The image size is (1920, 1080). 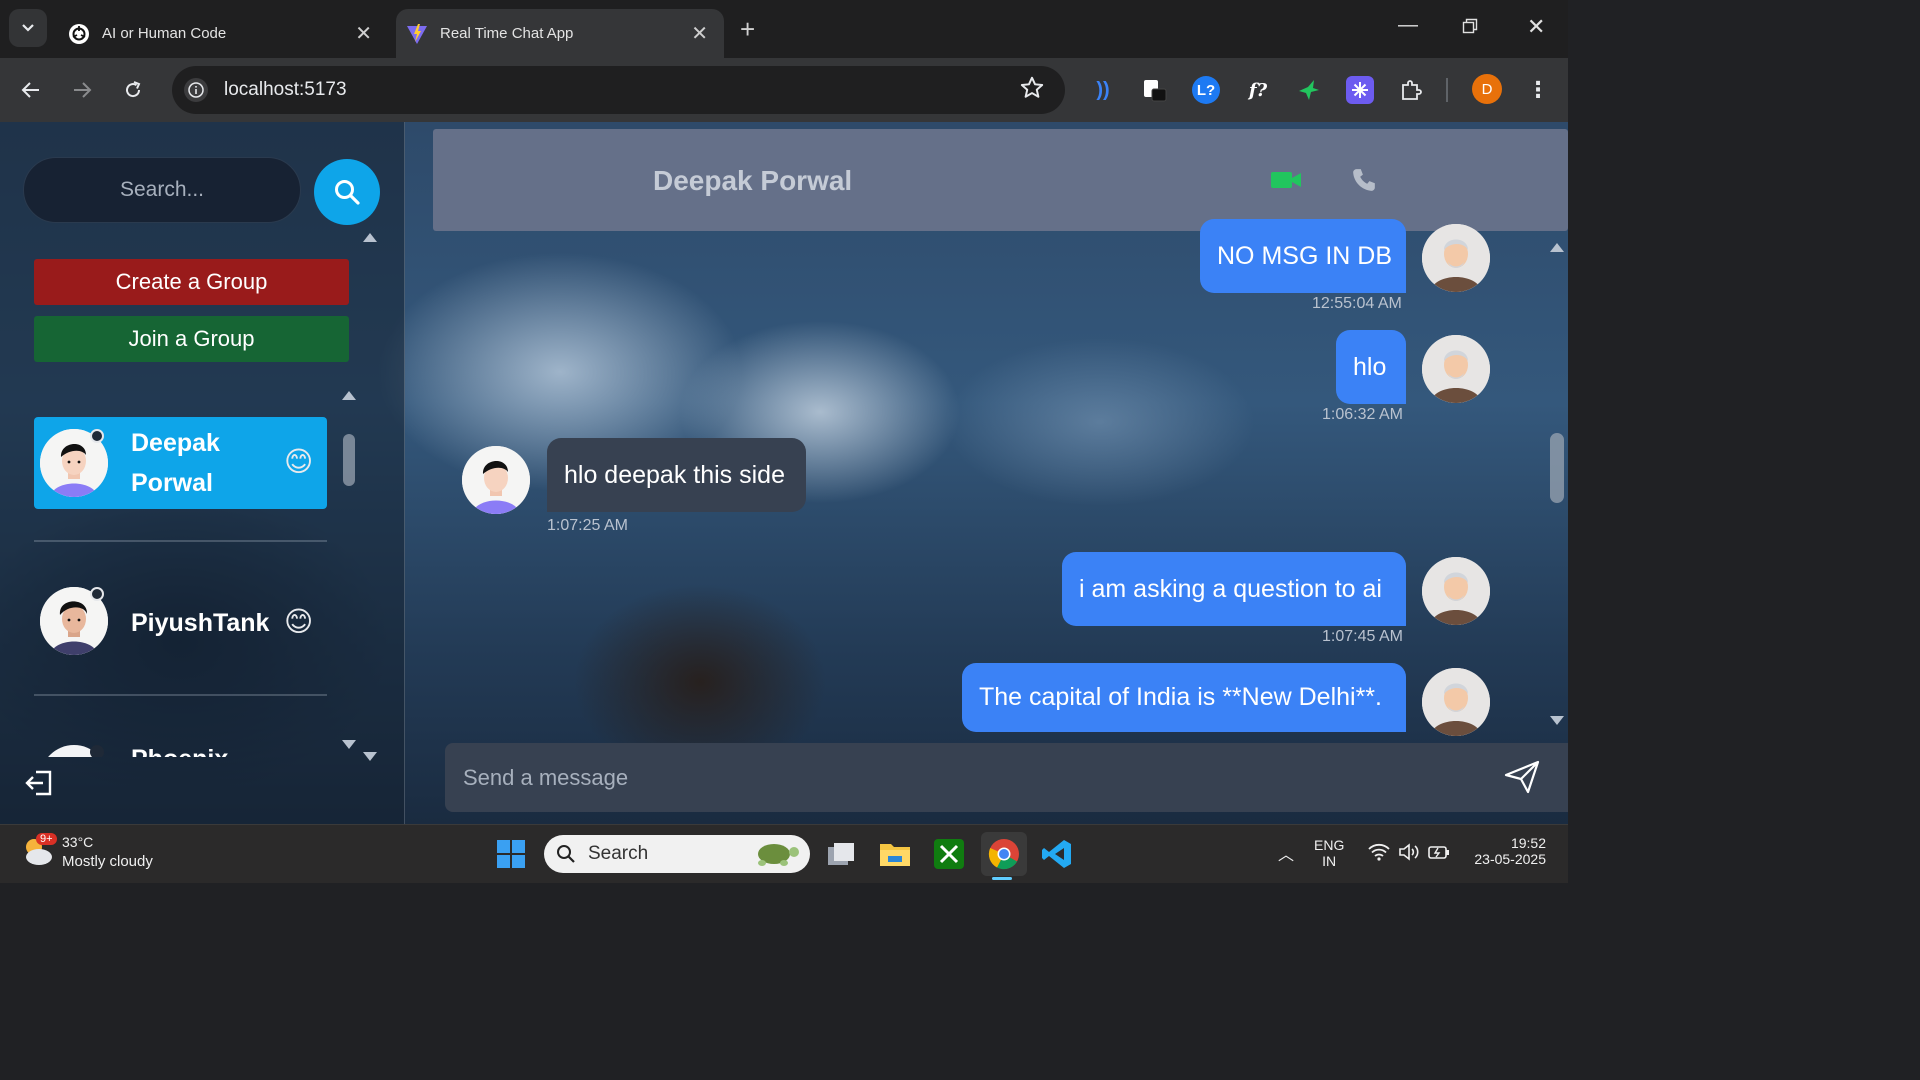 What do you see at coordinates (1286, 853) in the screenshot?
I see `show-hidden-icons-button: ︿` at bounding box center [1286, 853].